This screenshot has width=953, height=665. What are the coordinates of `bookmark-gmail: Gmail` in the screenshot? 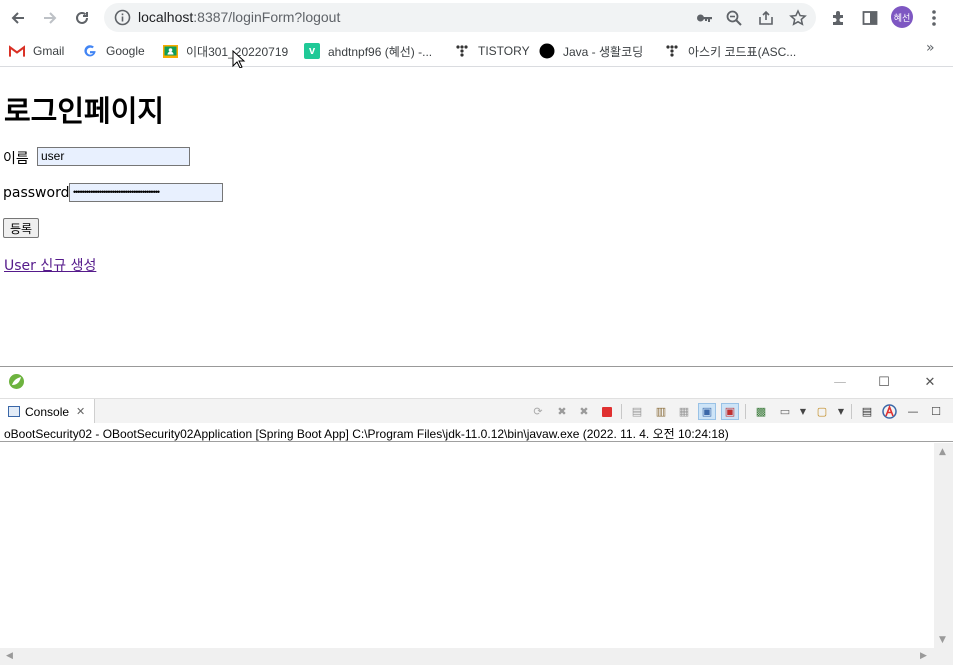 It's located at (36, 51).